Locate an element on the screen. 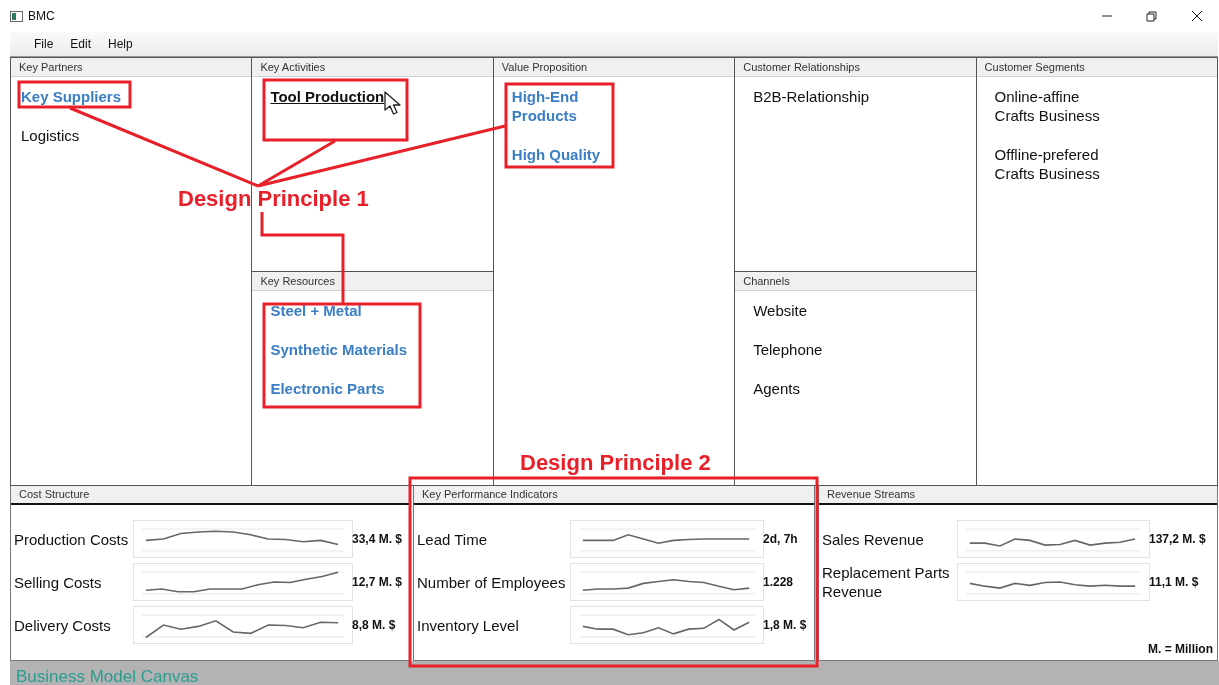  item-text: Agents is located at coordinates (776, 388).